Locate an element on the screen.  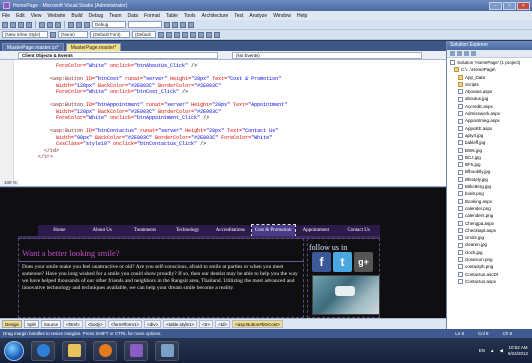
toolbox-icon is located at coordinates (191, 24).